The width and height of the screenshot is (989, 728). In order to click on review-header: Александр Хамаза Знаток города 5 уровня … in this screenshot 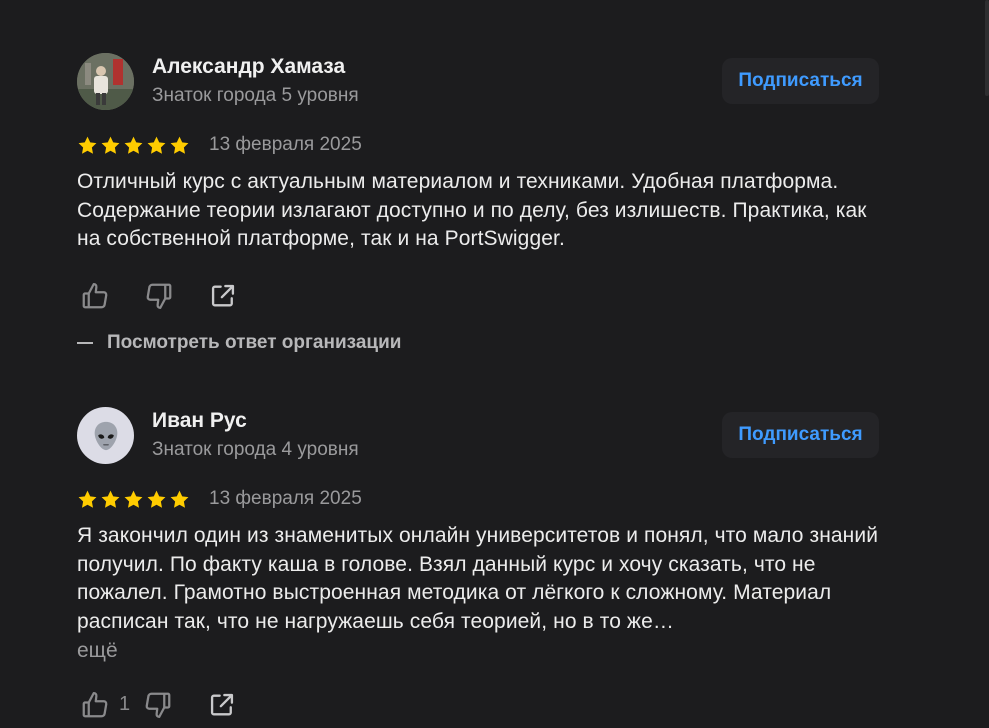, I will do `click(478, 81)`.